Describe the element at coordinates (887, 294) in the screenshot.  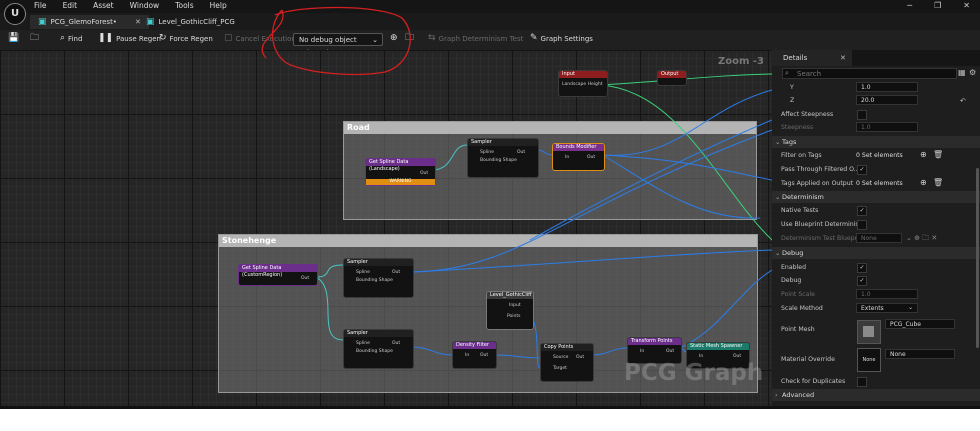
I see `point-scale-field: 1.0` at that location.